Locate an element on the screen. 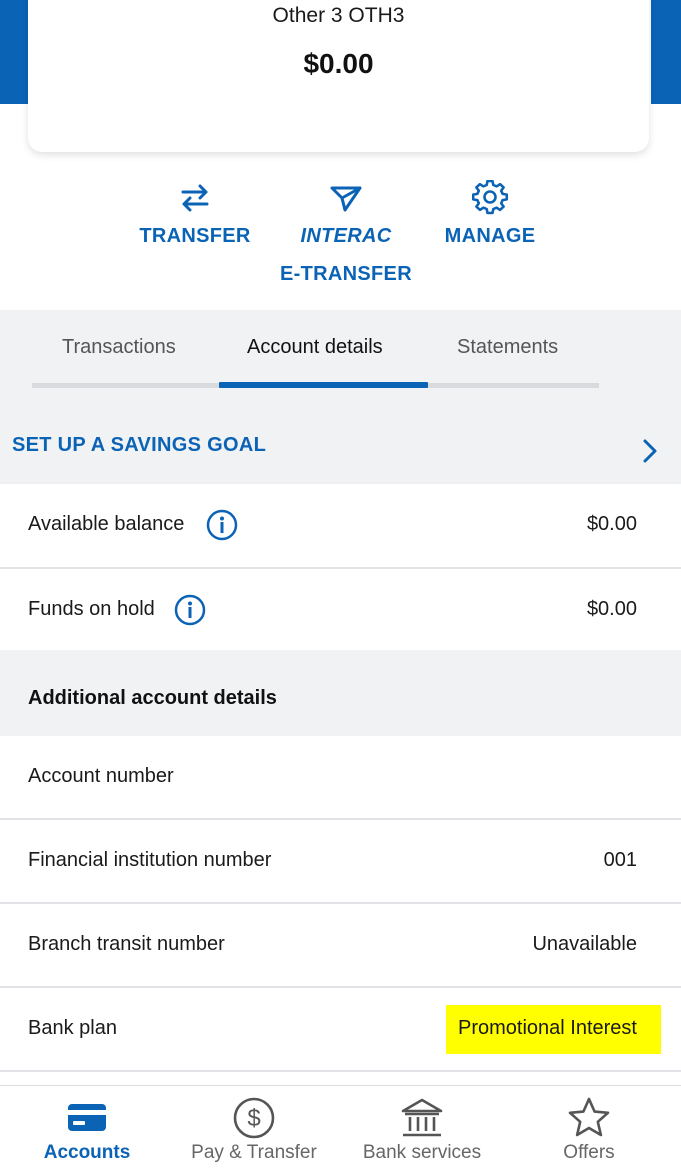 The width and height of the screenshot is (681, 1174). funds-on-hold-value: $0.00 is located at coordinates (611, 609).